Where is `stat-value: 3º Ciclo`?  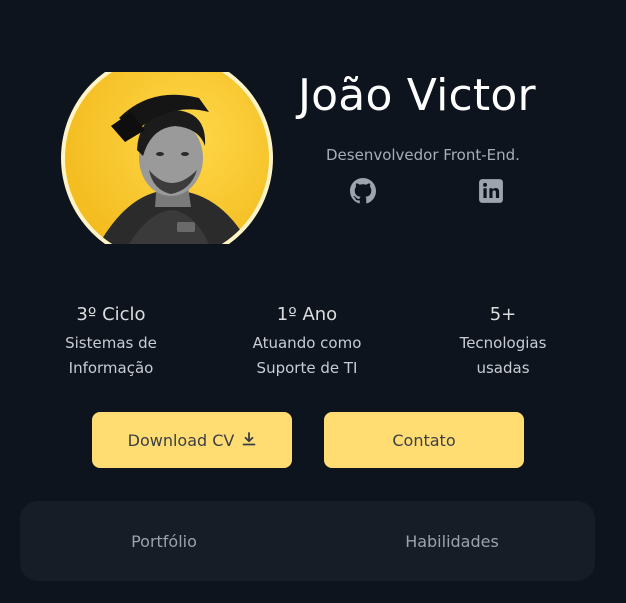
stat-value: 3º Ciclo is located at coordinates (111, 314).